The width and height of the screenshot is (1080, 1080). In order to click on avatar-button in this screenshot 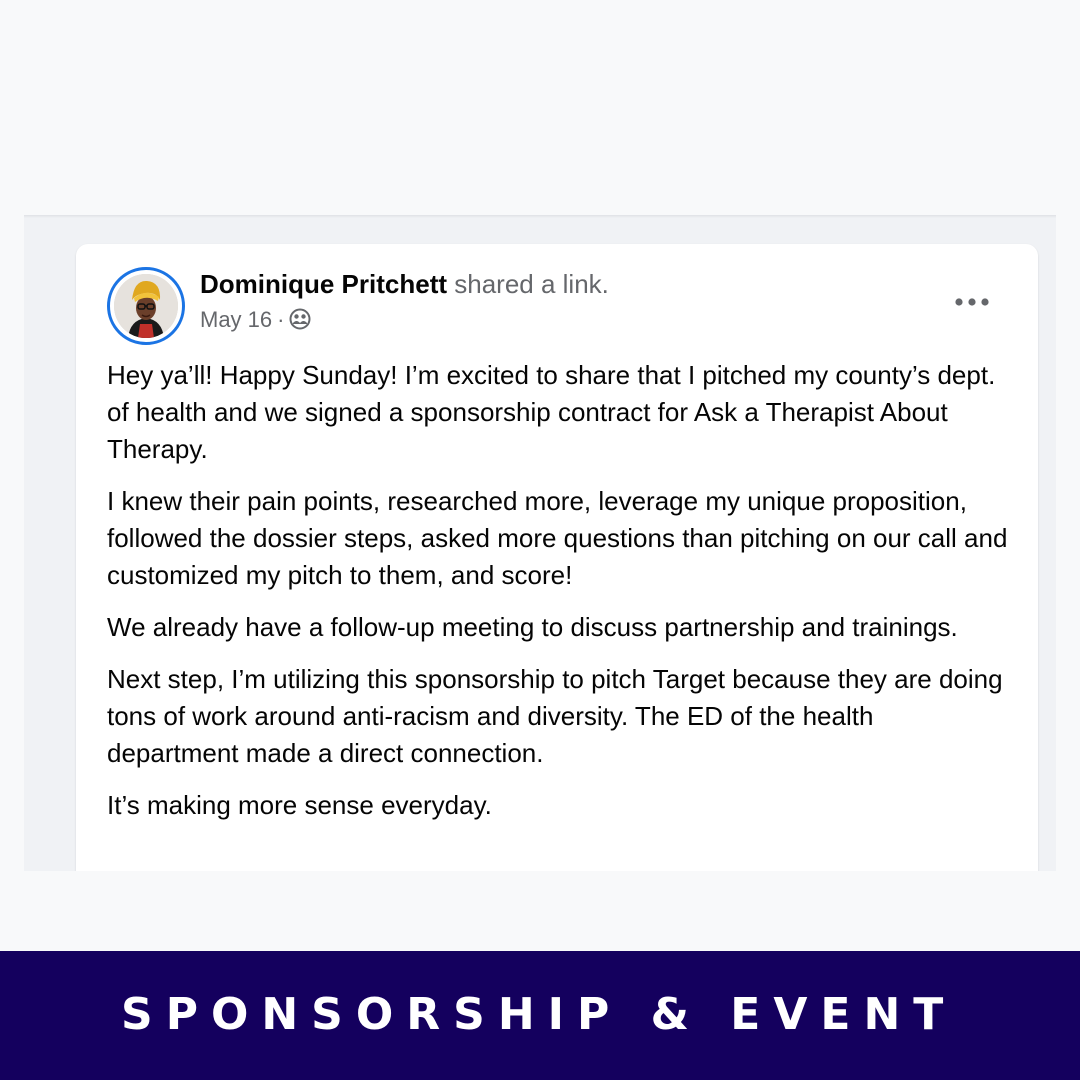, I will do `click(146, 306)`.